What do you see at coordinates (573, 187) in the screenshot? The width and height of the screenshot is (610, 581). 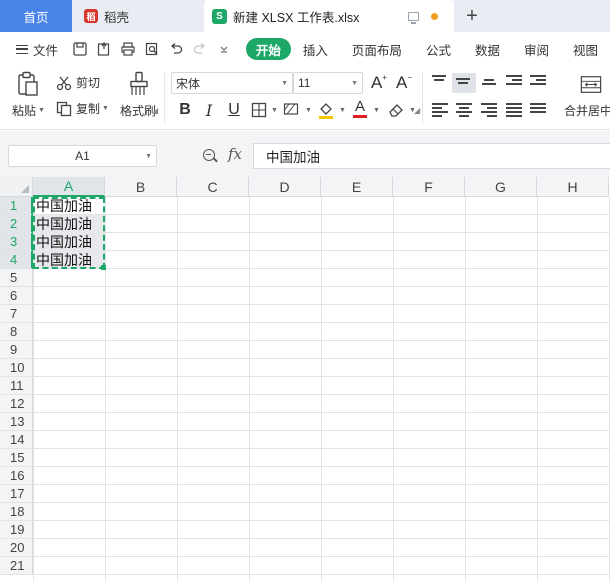 I see `column-header-h: H` at bounding box center [573, 187].